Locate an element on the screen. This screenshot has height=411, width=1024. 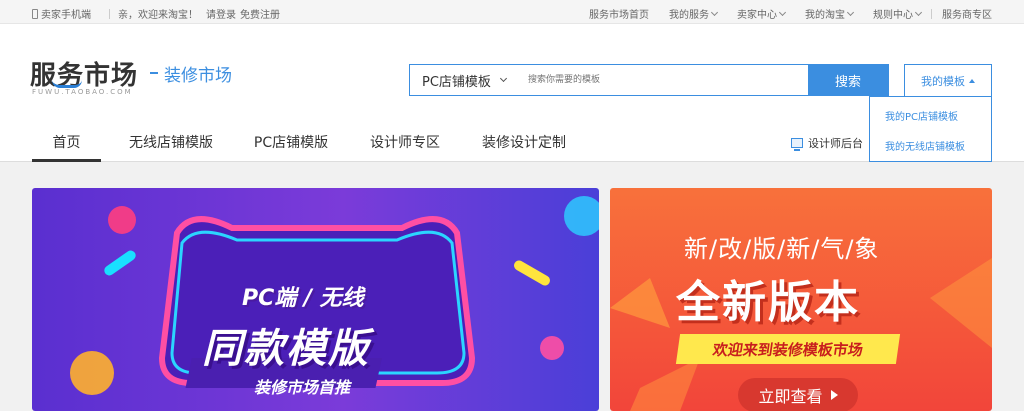
search-bar: PC店铺模板 搜索 is located at coordinates (649, 80).